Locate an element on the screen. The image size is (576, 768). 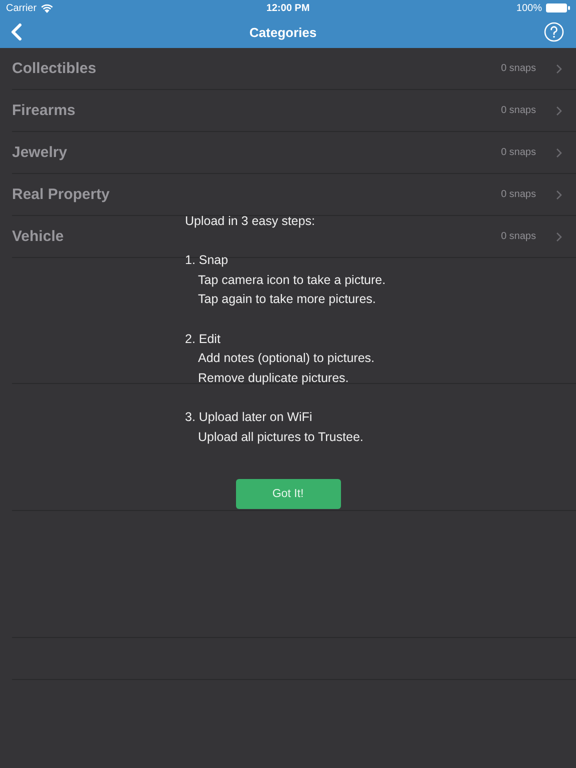
battery-icon is located at coordinates (558, 8).